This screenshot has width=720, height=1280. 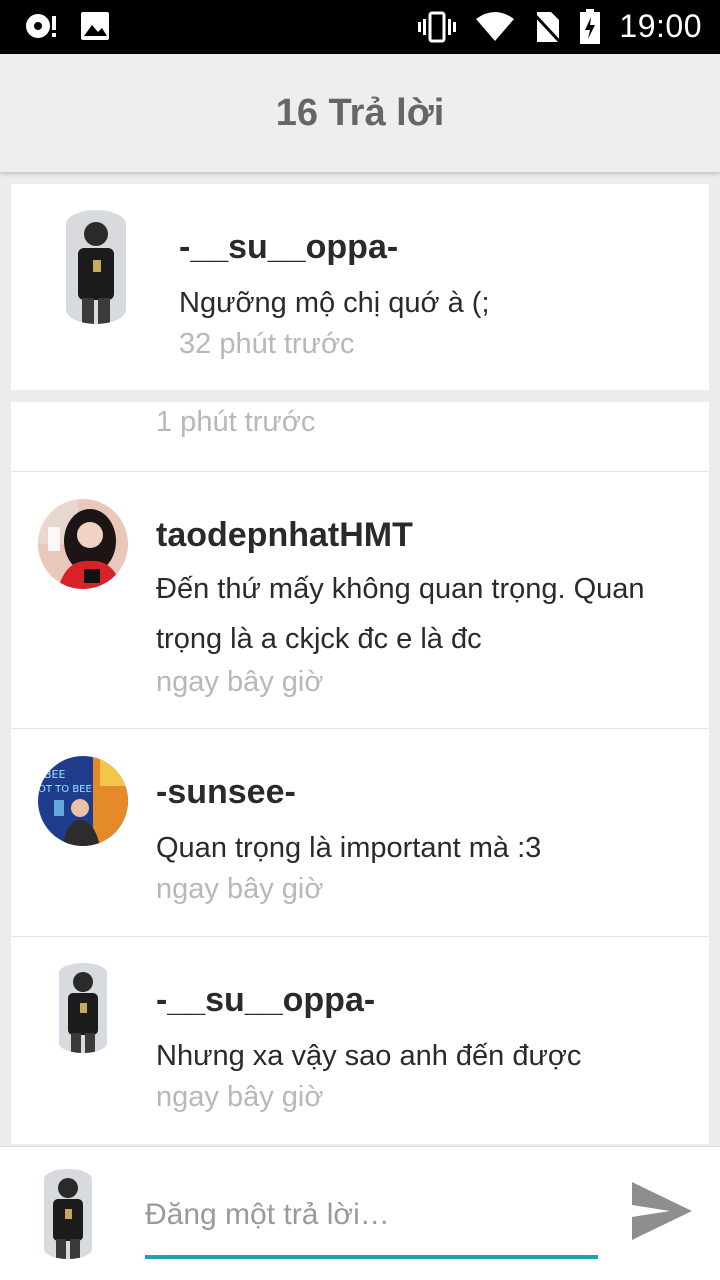 What do you see at coordinates (226, 792) in the screenshot?
I see `comment-username: -sunsee-` at bounding box center [226, 792].